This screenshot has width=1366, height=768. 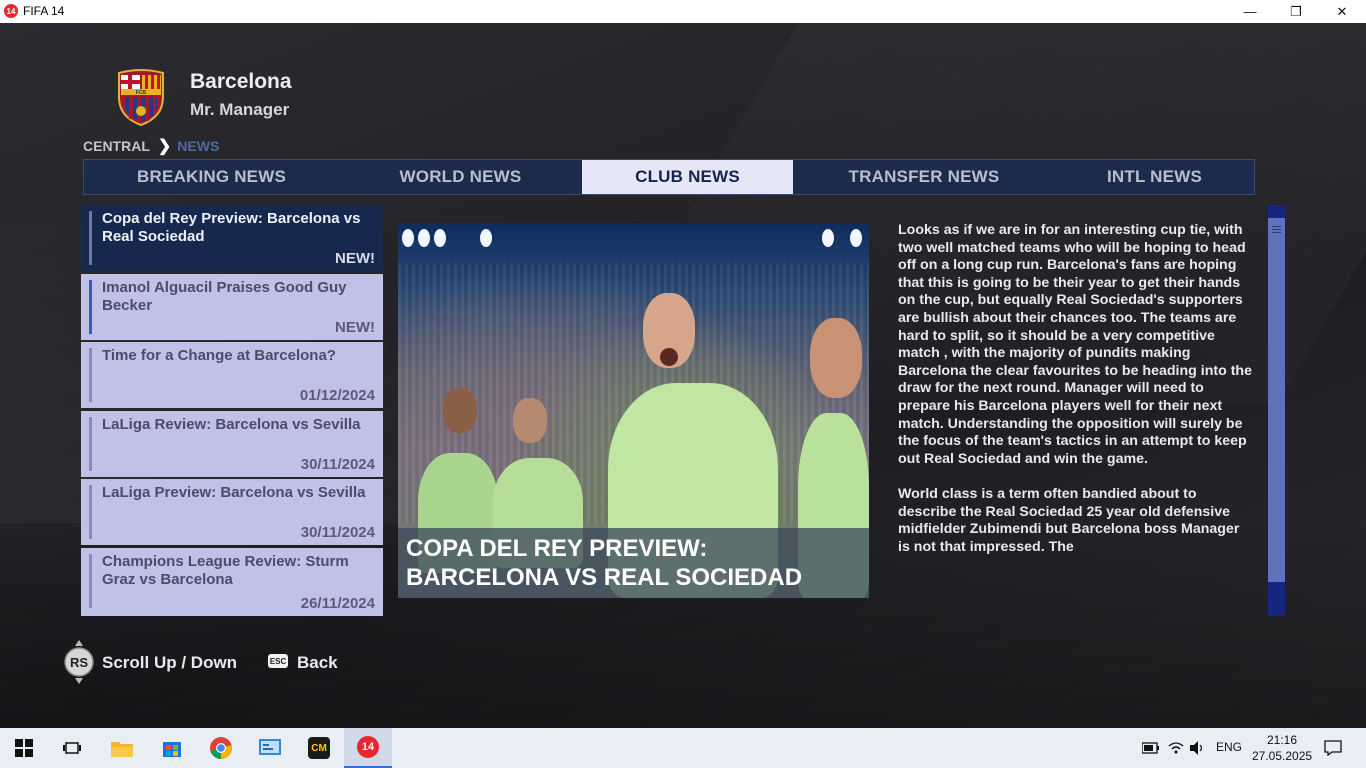 I want to click on list-item-title: LaLiga Review: Barcelona vs Sevilla, so click(x=231, y=424).